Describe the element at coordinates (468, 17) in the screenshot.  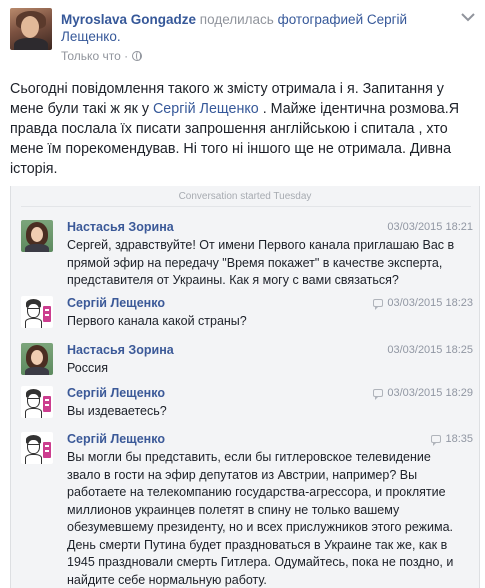
I see `chevron-down-icon` at that location.